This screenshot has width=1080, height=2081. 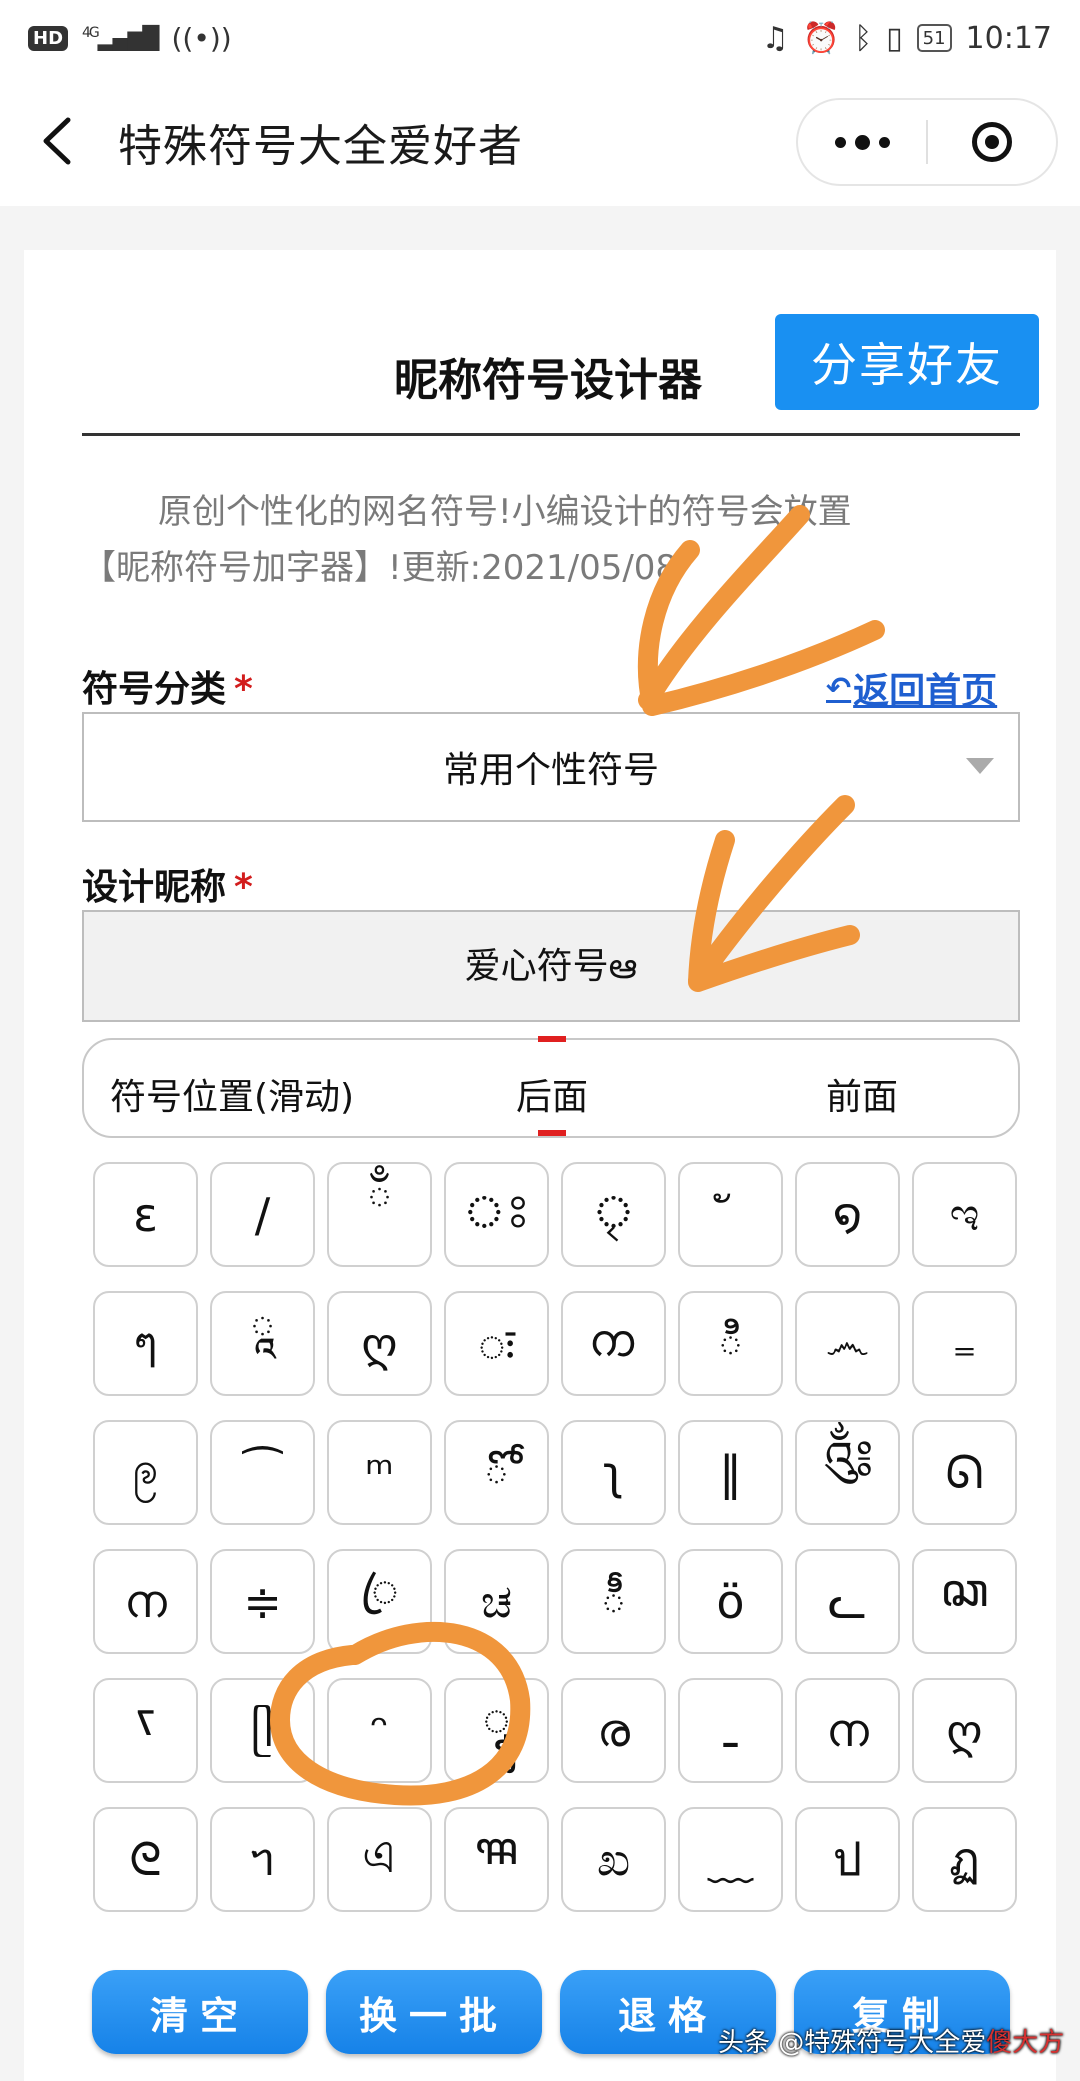 I want to click on symbol-cell: এ, so click(x=379, y=1859).